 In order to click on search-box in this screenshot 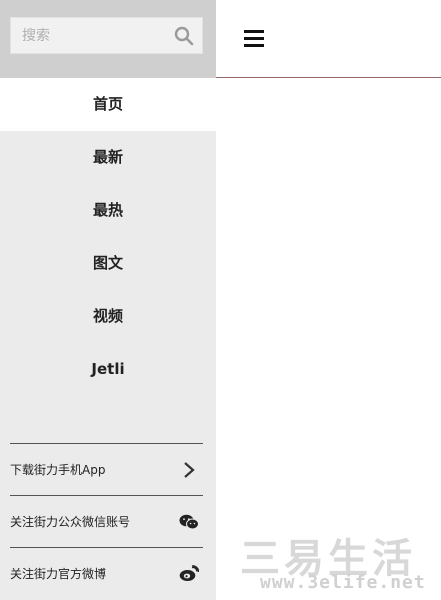, I will do `click(106, 35)`.